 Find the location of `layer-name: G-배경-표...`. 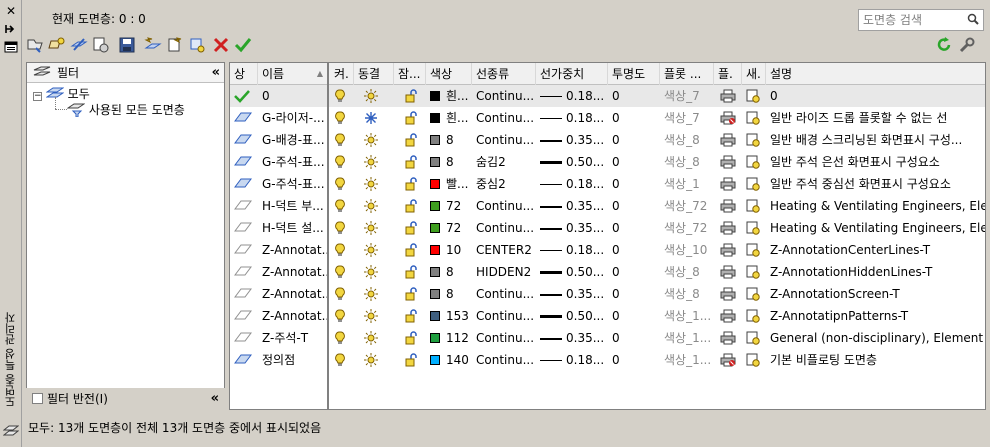

layer-name: G-배경-표... is located at coordinates (293, 140).